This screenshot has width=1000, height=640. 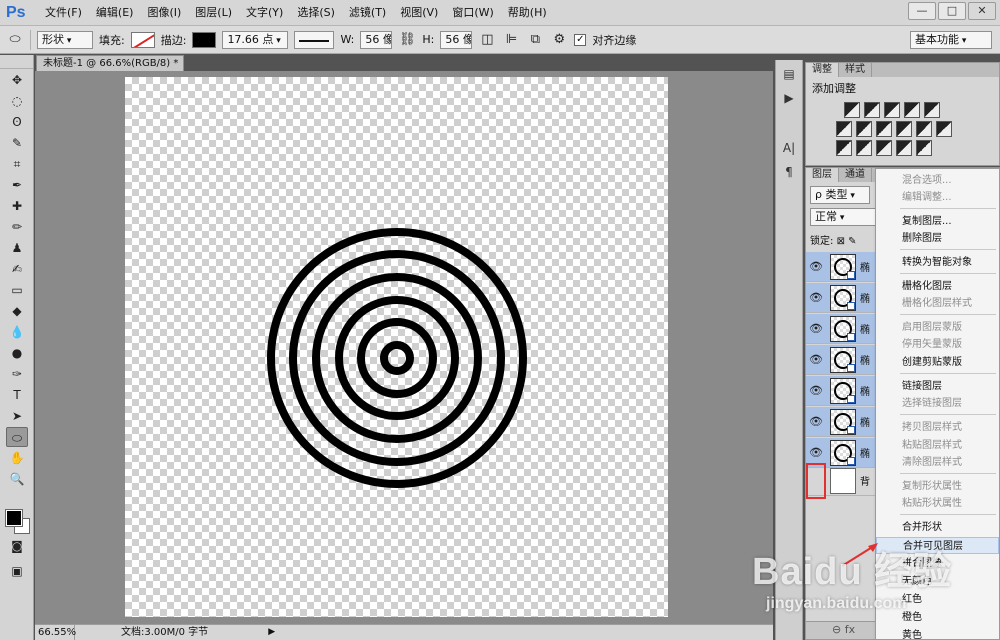 What do you see at coordinates (14, 518) in the screenshot?
I see `foreground-color-swatch` at bounding box center [14, 518].